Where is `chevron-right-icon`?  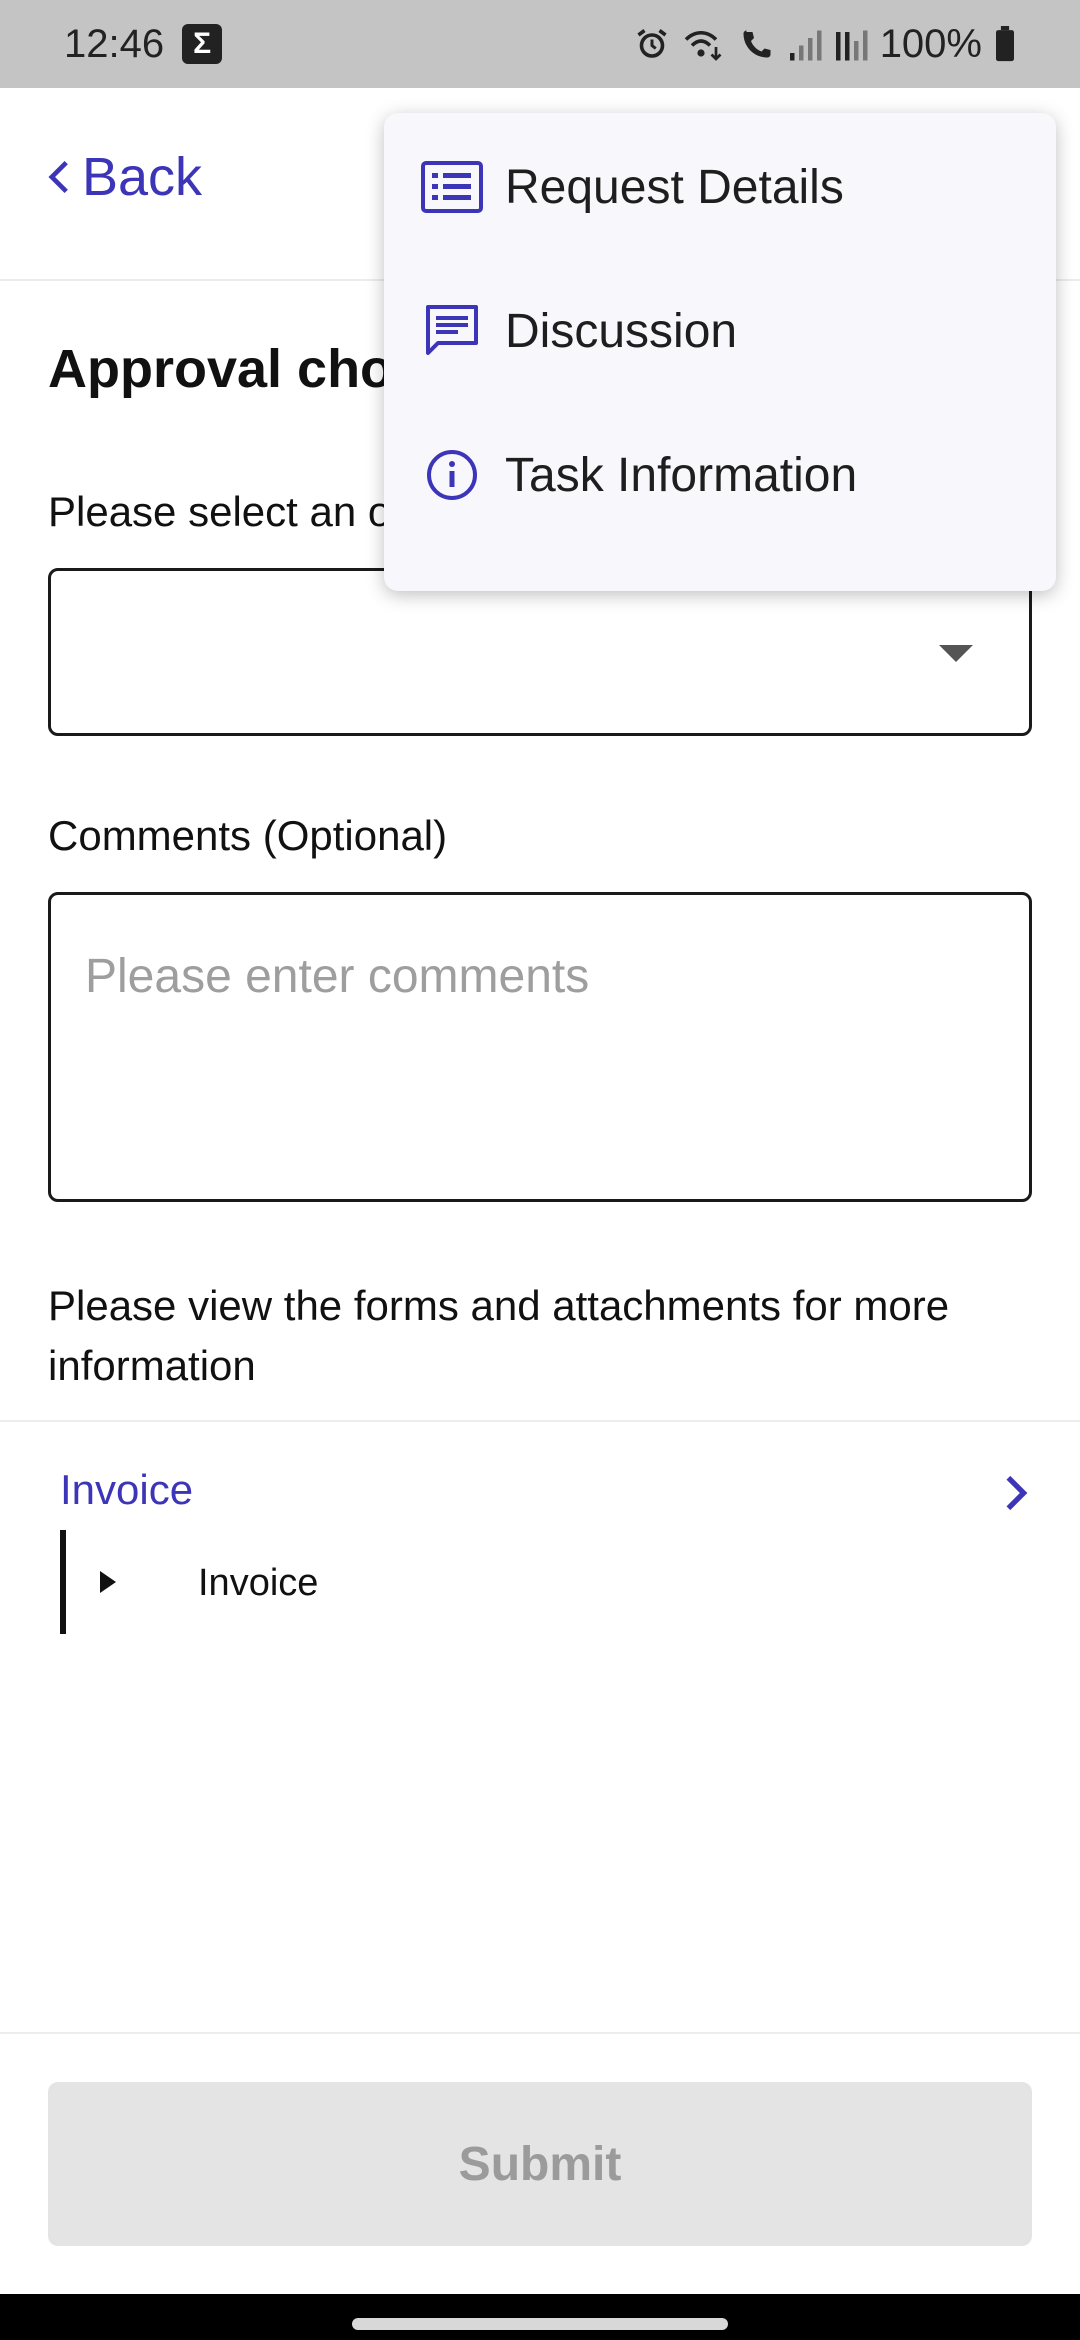 chevron-right-icon is located at coordinates (1016, 1493).